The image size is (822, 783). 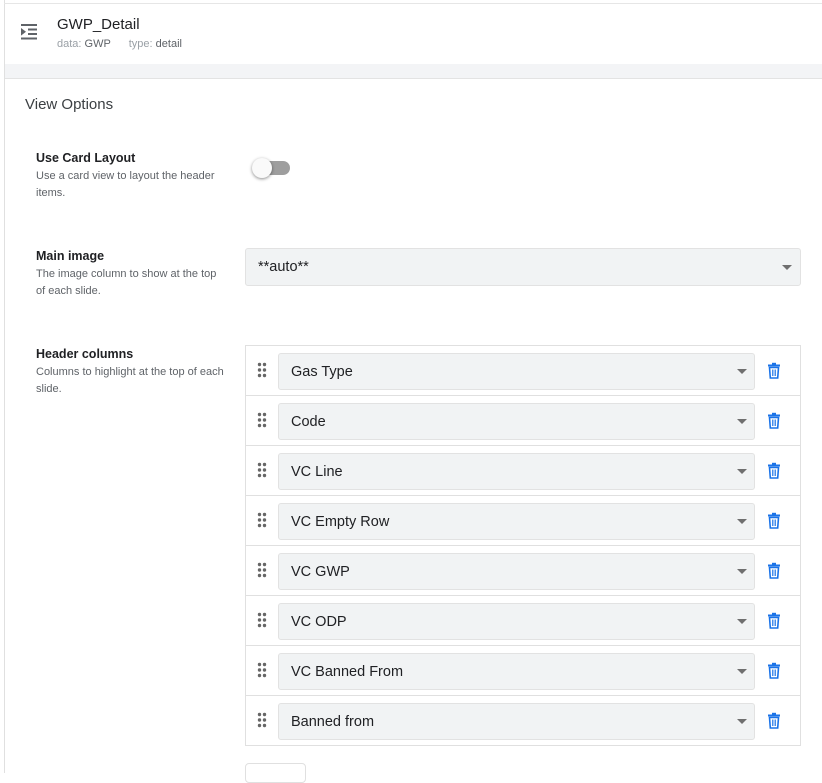 What do you see at coordinates (320, 571) in the screenshot?
I see `header-column-value: VC GWP` at bounding box center [320, 571].